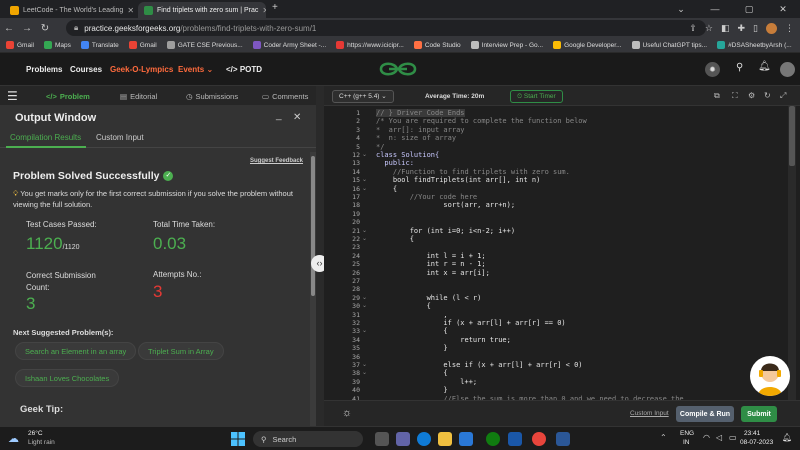 The height and width of the screenshot is (450, 800). Describe the element at coordinates (479, 365) in the screenshot. I see `code-line: else if (x + arr[l] + arr[r] < 0)` at that location.